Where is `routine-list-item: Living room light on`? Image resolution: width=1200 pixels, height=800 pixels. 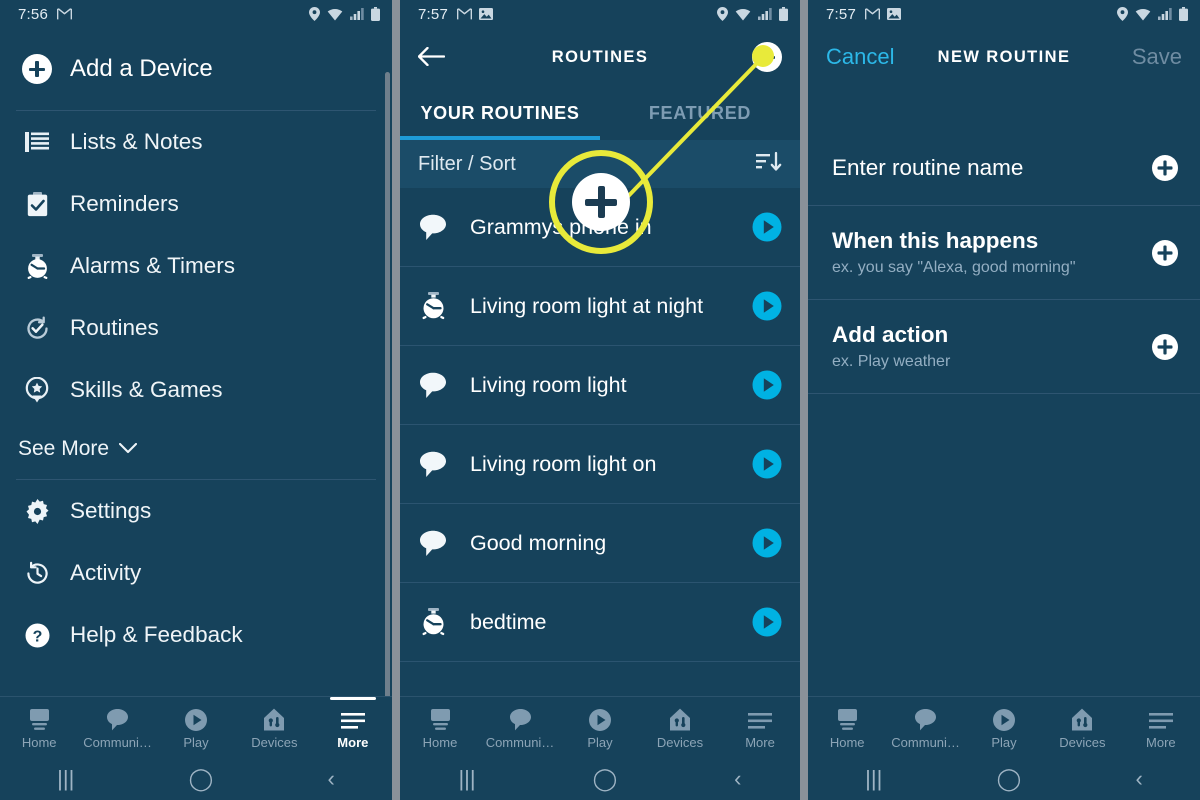
routine-list-item: Living room light on is located at coordinates (600, 464).